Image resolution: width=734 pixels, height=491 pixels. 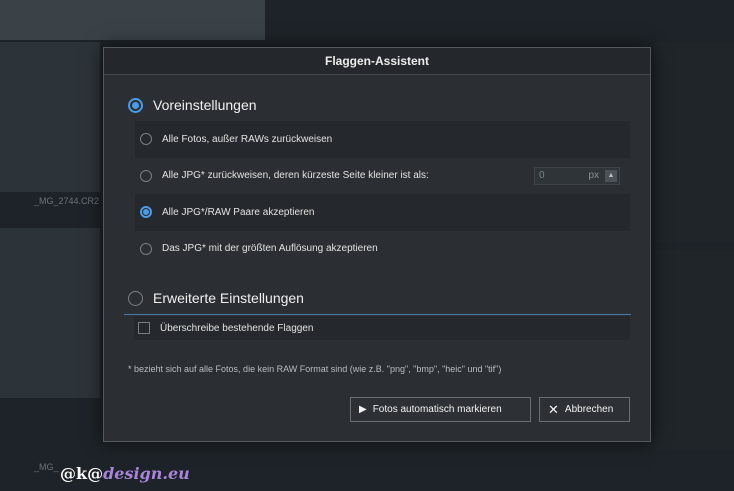 I want to click on dialog-titlebar: Flaggen-Assistent, so click(x=377, y=61).